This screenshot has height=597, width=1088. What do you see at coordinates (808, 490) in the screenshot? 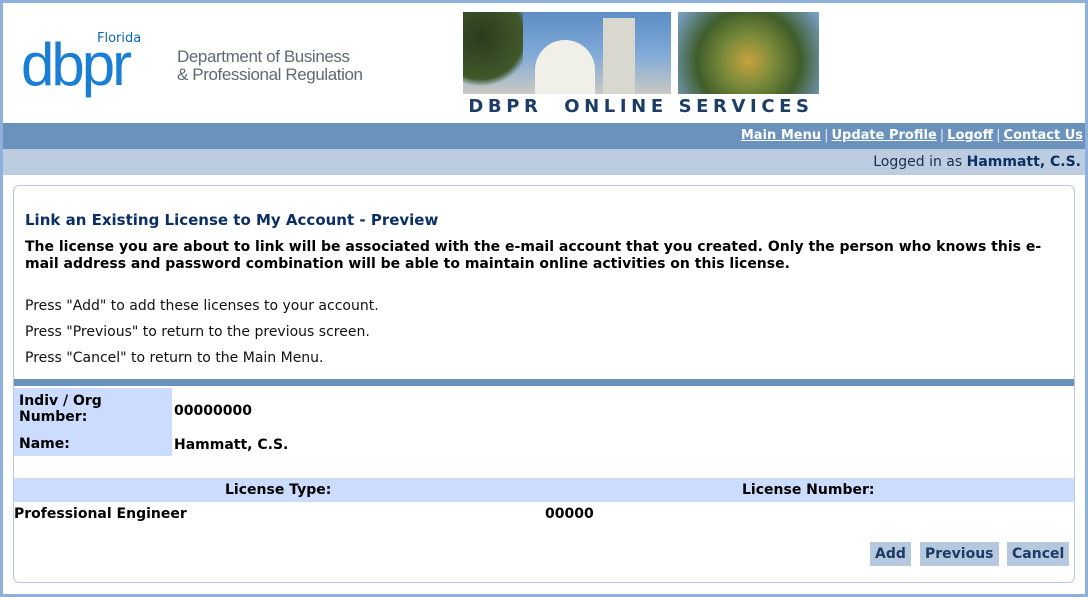
I see `col-license-number: License Number:` at bounding box center [808, 490].